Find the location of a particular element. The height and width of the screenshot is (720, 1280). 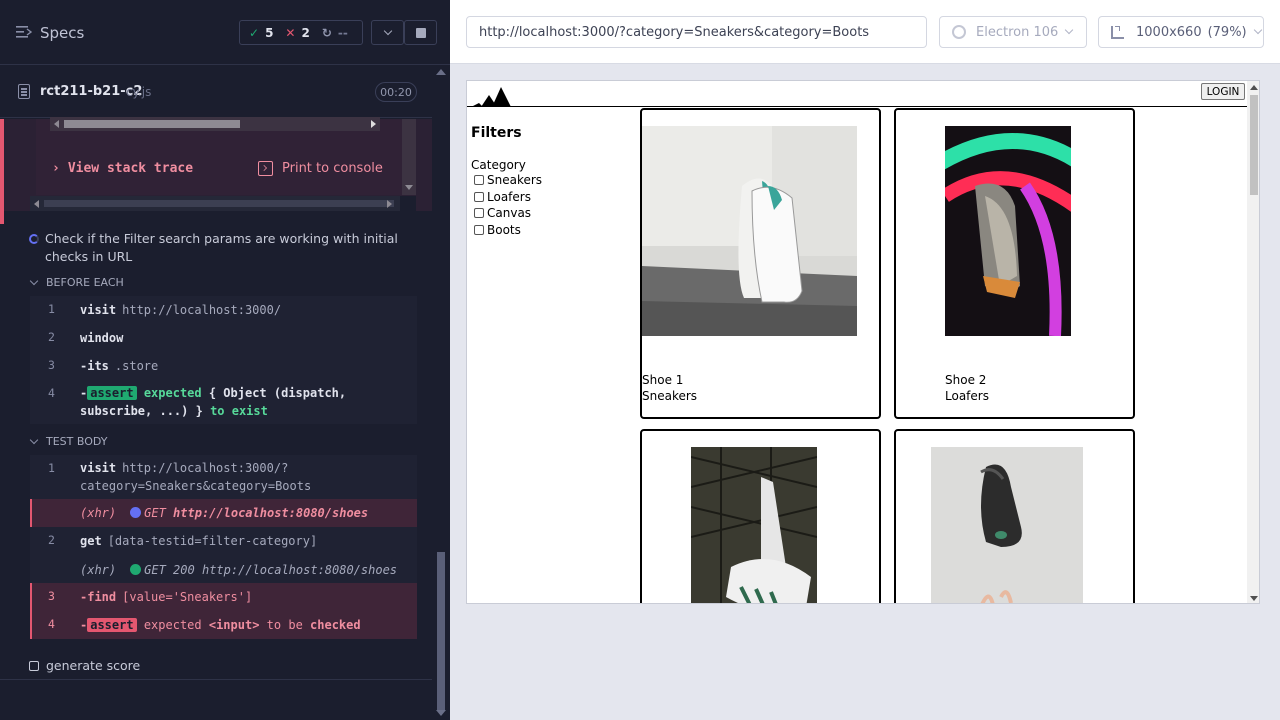

failed-assert-row: 4 - assert expected <input> to be checked is located at coordinates (223, 625).